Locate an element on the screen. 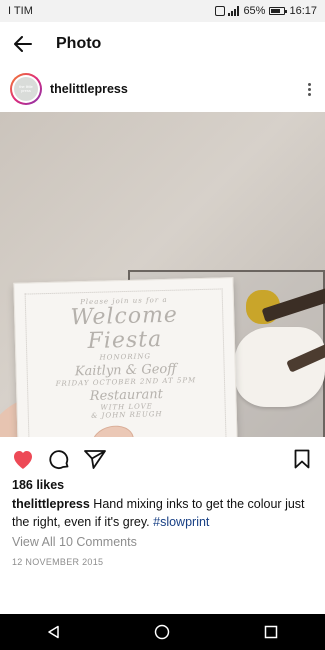 The image size is (325, 650). more-vertical-icon is located at coordinates (309, 89).